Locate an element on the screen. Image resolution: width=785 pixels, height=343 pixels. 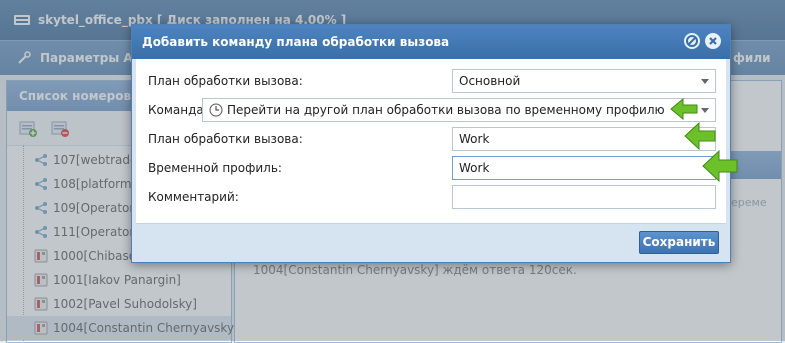
comment-label: Комментарий: is located at coordinates (193, 197).